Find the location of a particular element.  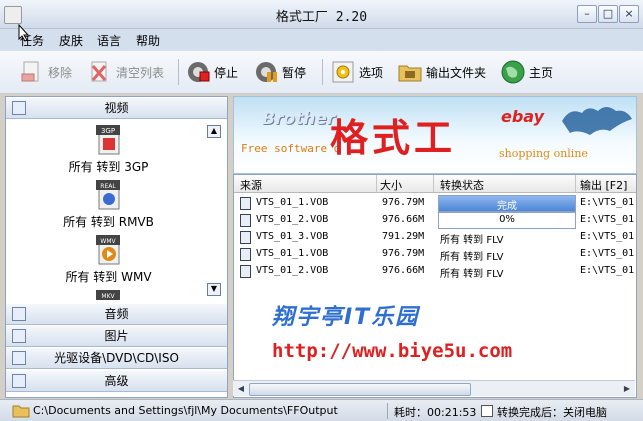

output-folder-icon is located at coordinates (21, 410).